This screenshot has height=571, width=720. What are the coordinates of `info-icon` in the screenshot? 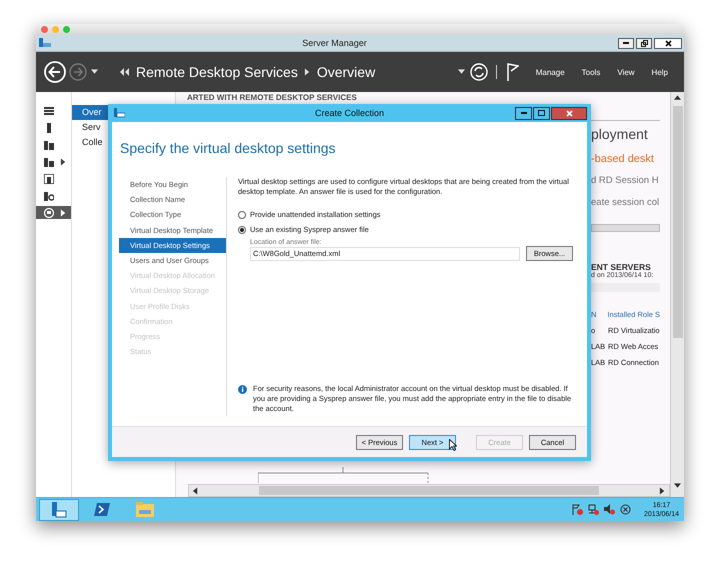 It's located at (242, 389).